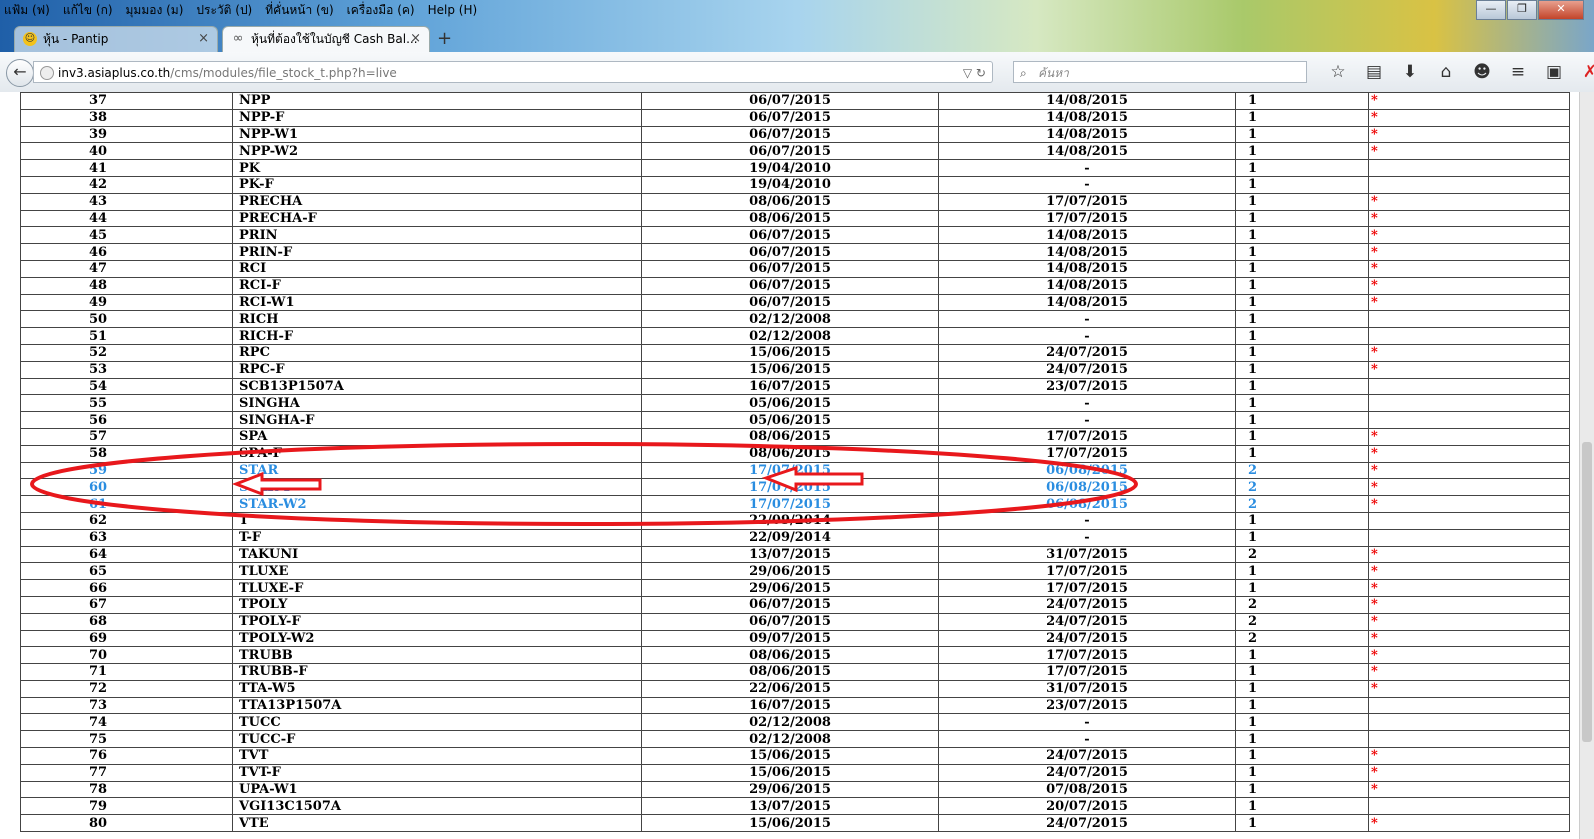 The image size is (1594, 839). What do you see at coordinates (1087, 789) in the screenshot?
I see `row-date-end: 07/08/2015` at bounding box center [1087, 789].